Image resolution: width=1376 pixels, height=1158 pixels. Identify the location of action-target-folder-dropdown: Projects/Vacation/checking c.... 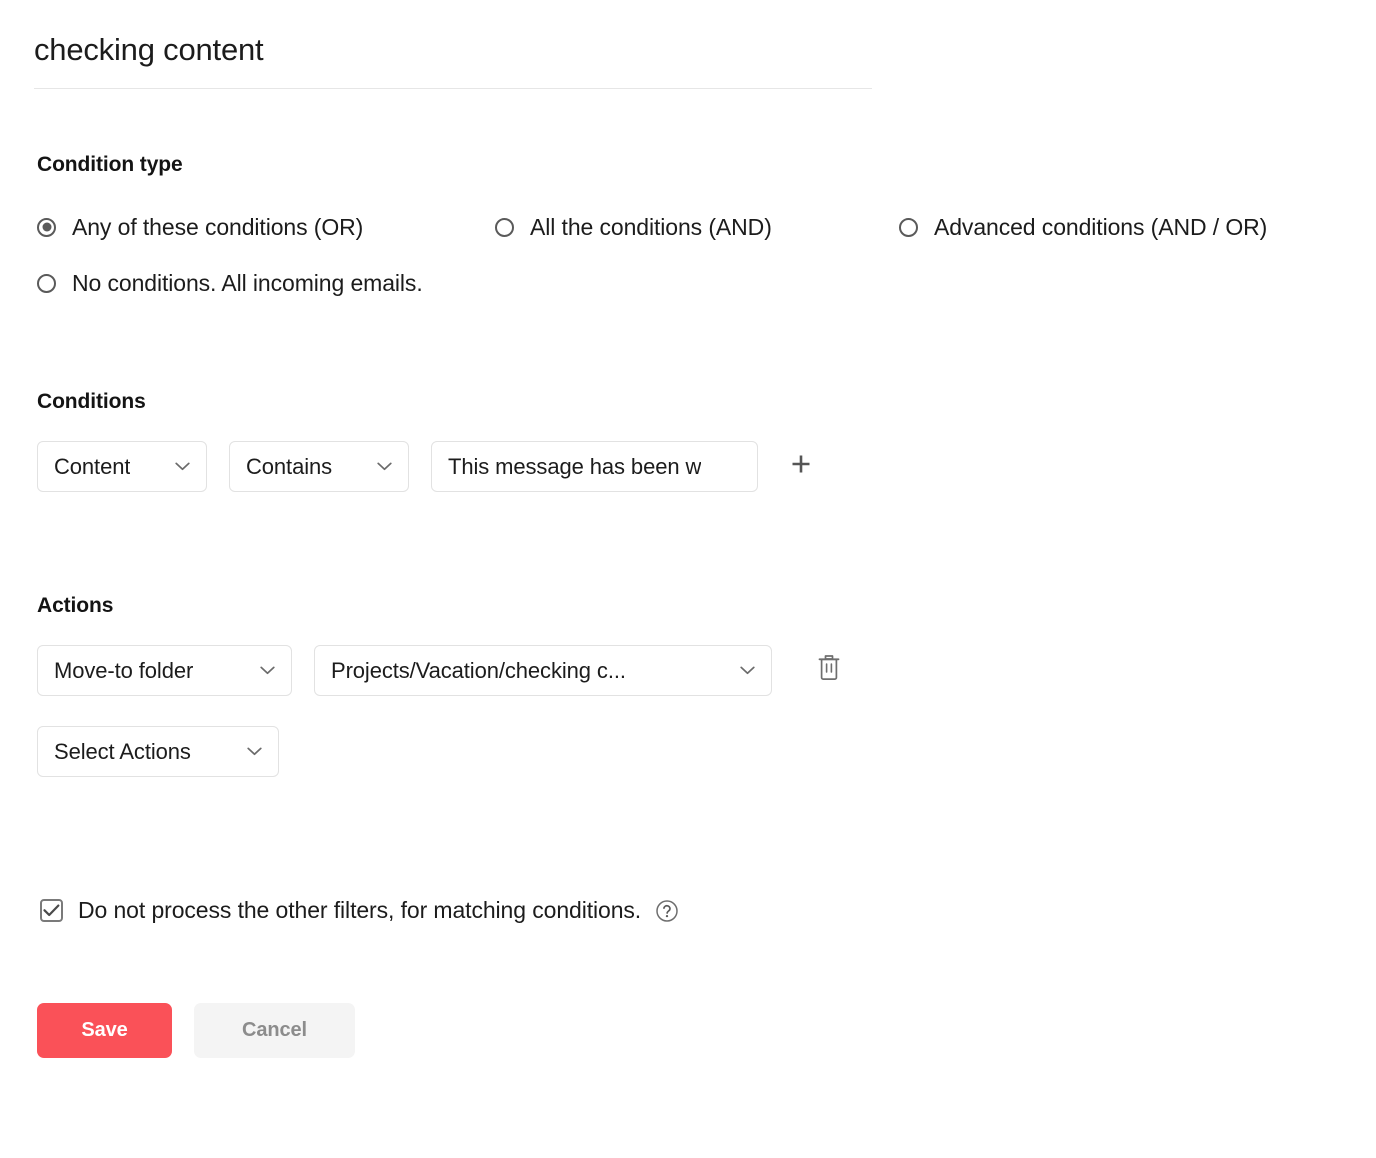
(543, 670).